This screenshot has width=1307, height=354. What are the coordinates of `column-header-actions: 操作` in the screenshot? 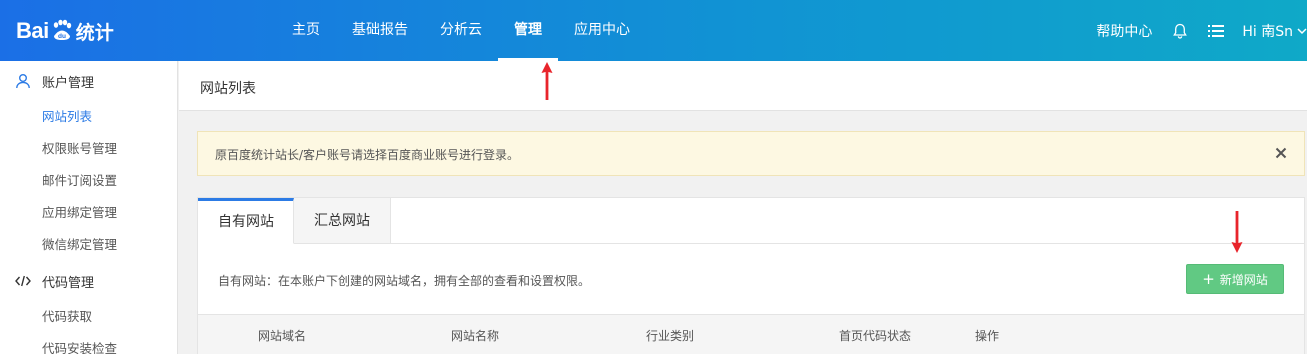 It's located at (987, 336).